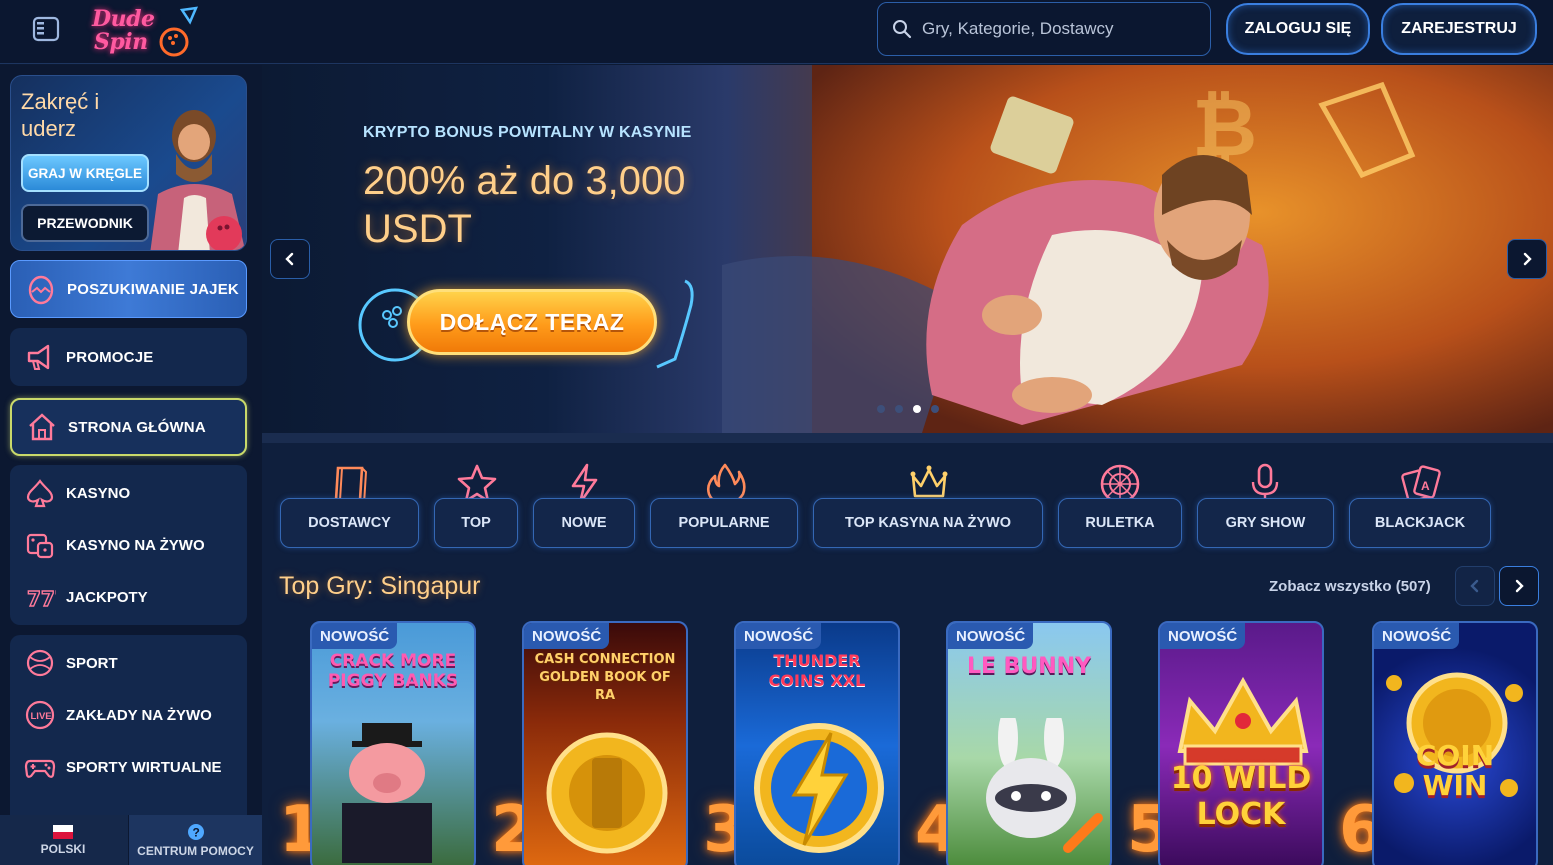  What do you see at coordinates (776, 32) in the screenshot?
I see `top-header: Dude Spin ZALOGUJ SIĘ ZAREJESTRUJ` at bounding box center [776, 32].